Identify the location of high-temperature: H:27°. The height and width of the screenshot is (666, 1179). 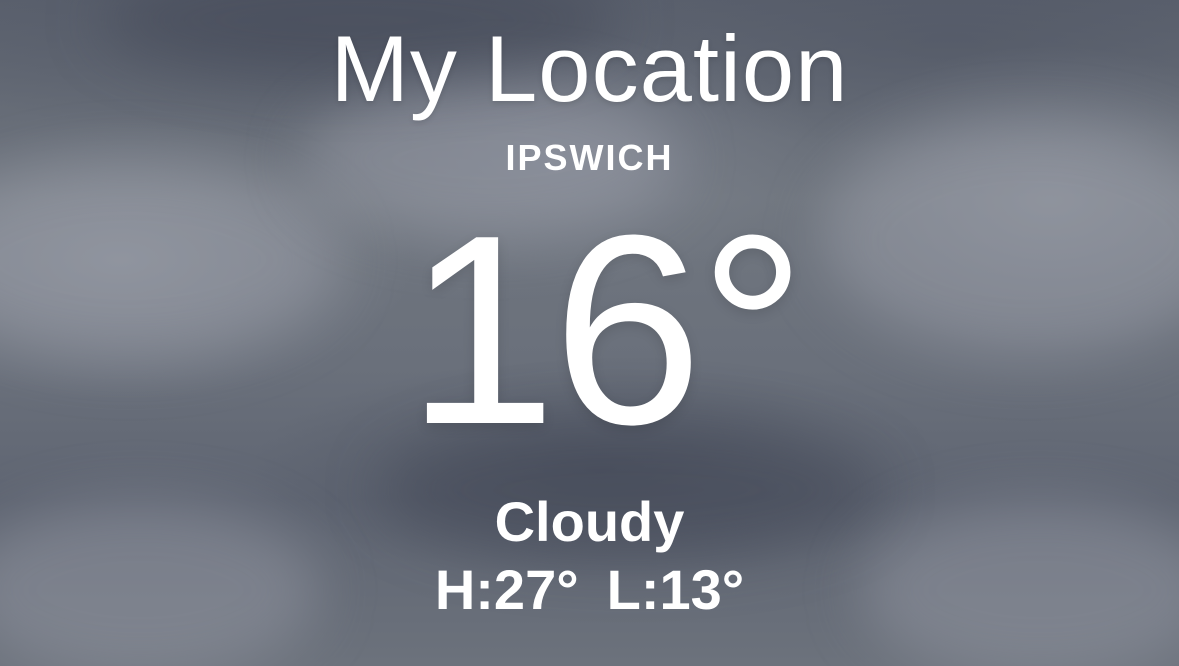
(506, 589).